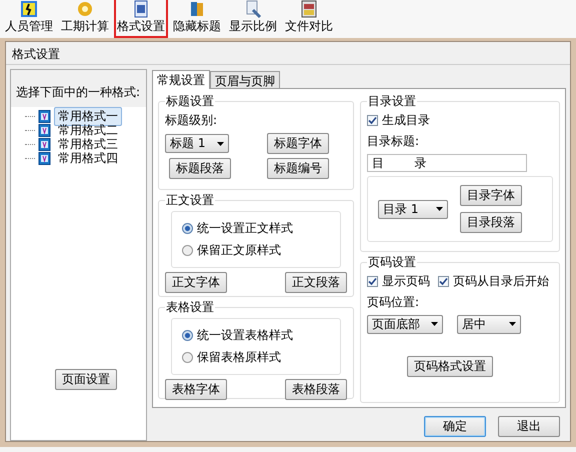 Image resolution: width=576 pixels, height=452 pixels. What do you see at coordinates (196, 282) in the screenshot?
I see `button: 正文字体` at bounding box center [196, 282].